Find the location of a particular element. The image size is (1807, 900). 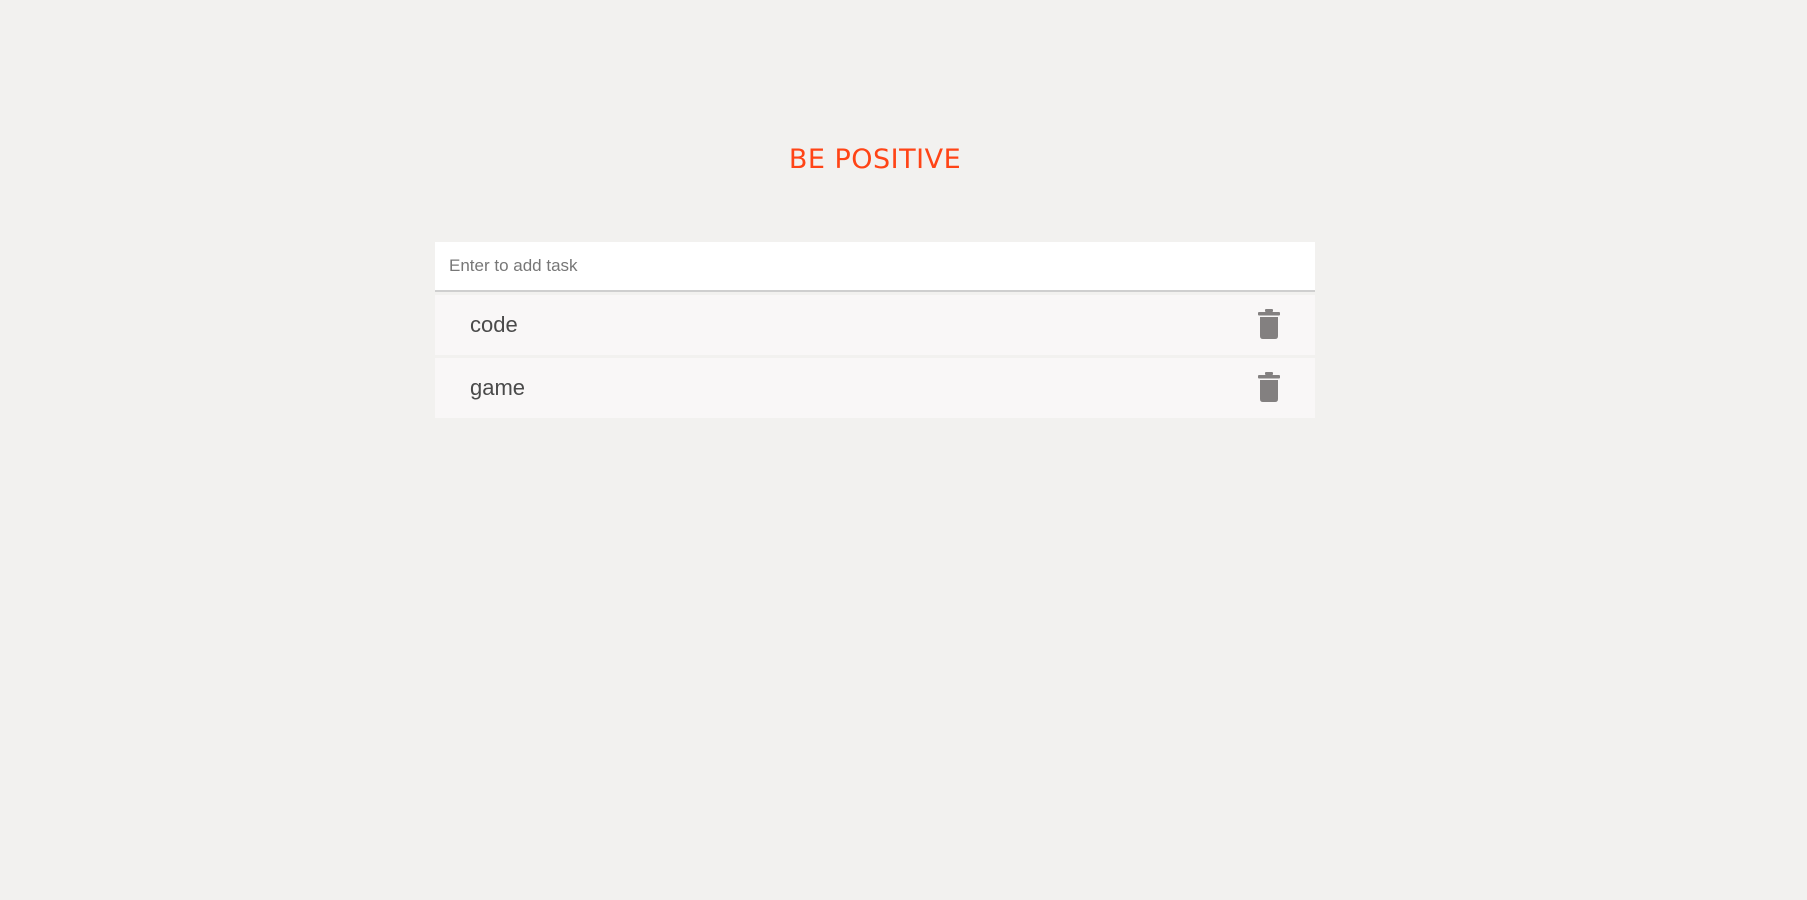

task-item-code: code is located at coordinates (875, 325).